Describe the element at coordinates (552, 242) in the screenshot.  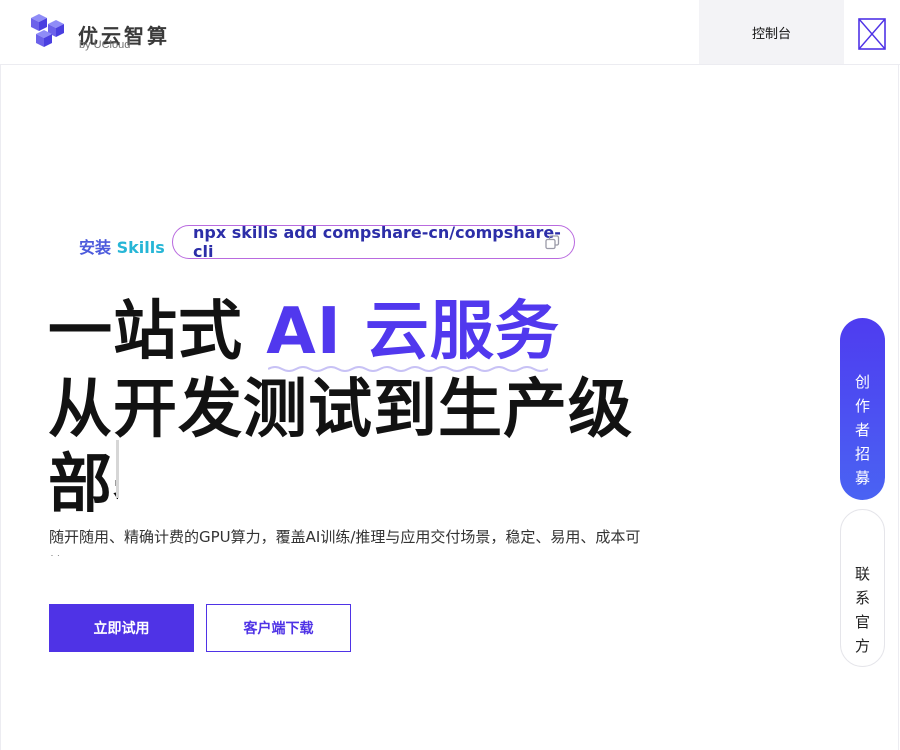
I see `copy-icon` at that location.